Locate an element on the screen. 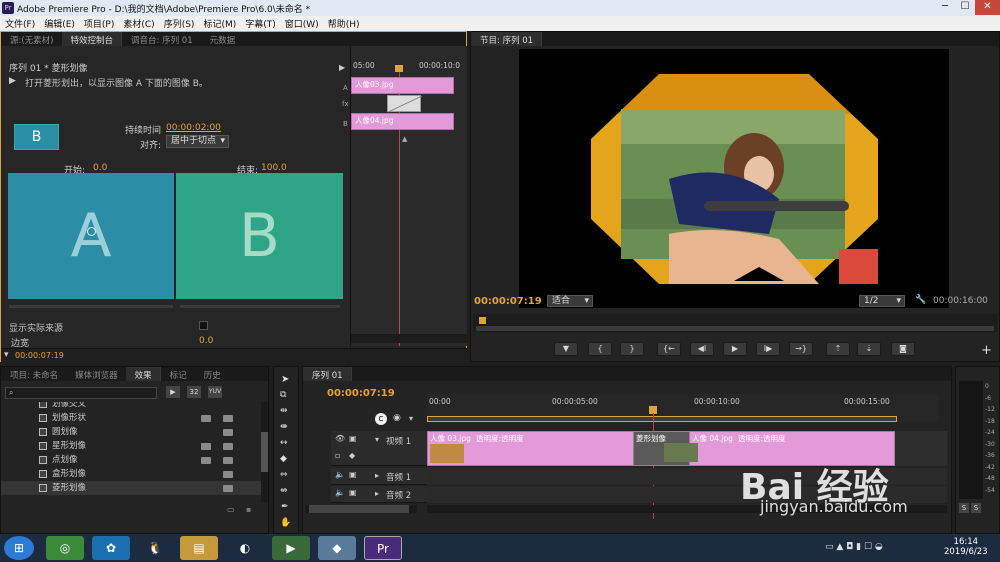  mark-out-button: } is located at coordinates (632, 349).